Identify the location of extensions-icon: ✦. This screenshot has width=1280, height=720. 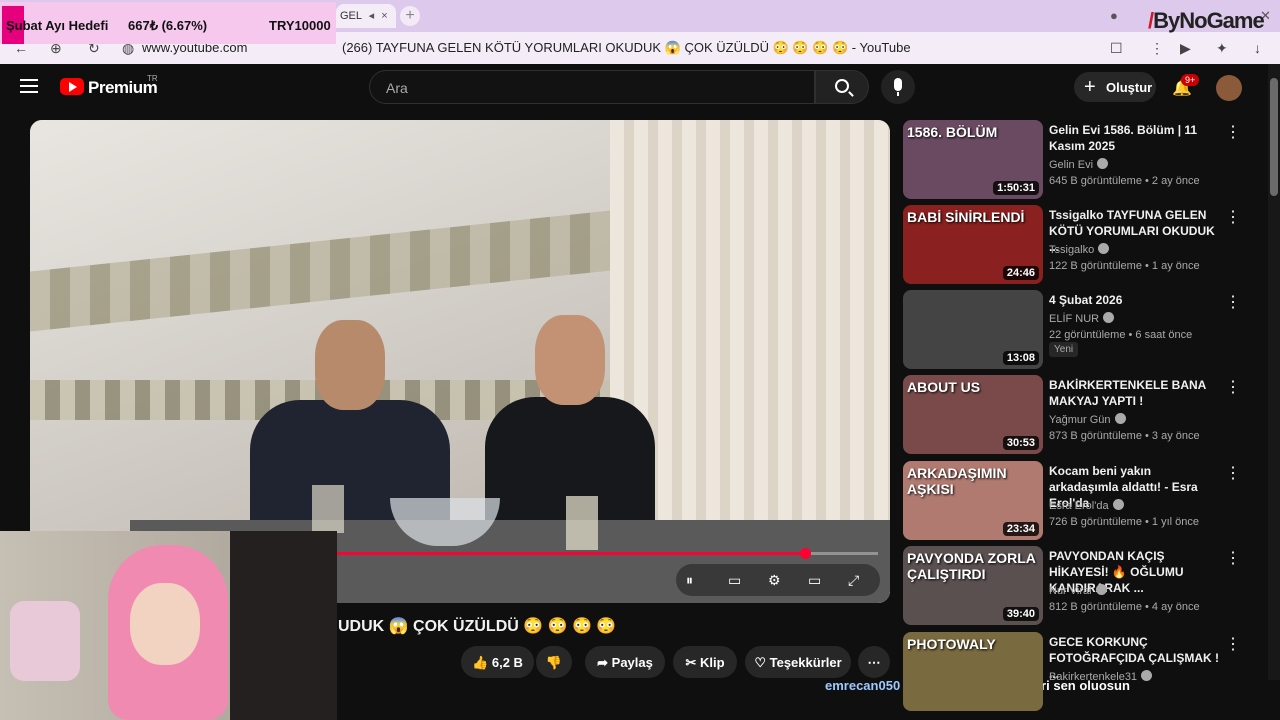
(1222, 48).